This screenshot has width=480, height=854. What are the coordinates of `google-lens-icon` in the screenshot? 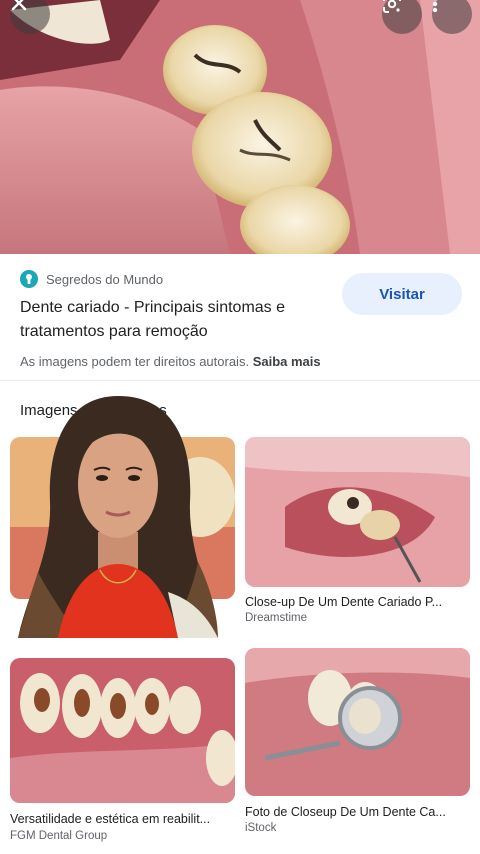 It's located at (392, 6).